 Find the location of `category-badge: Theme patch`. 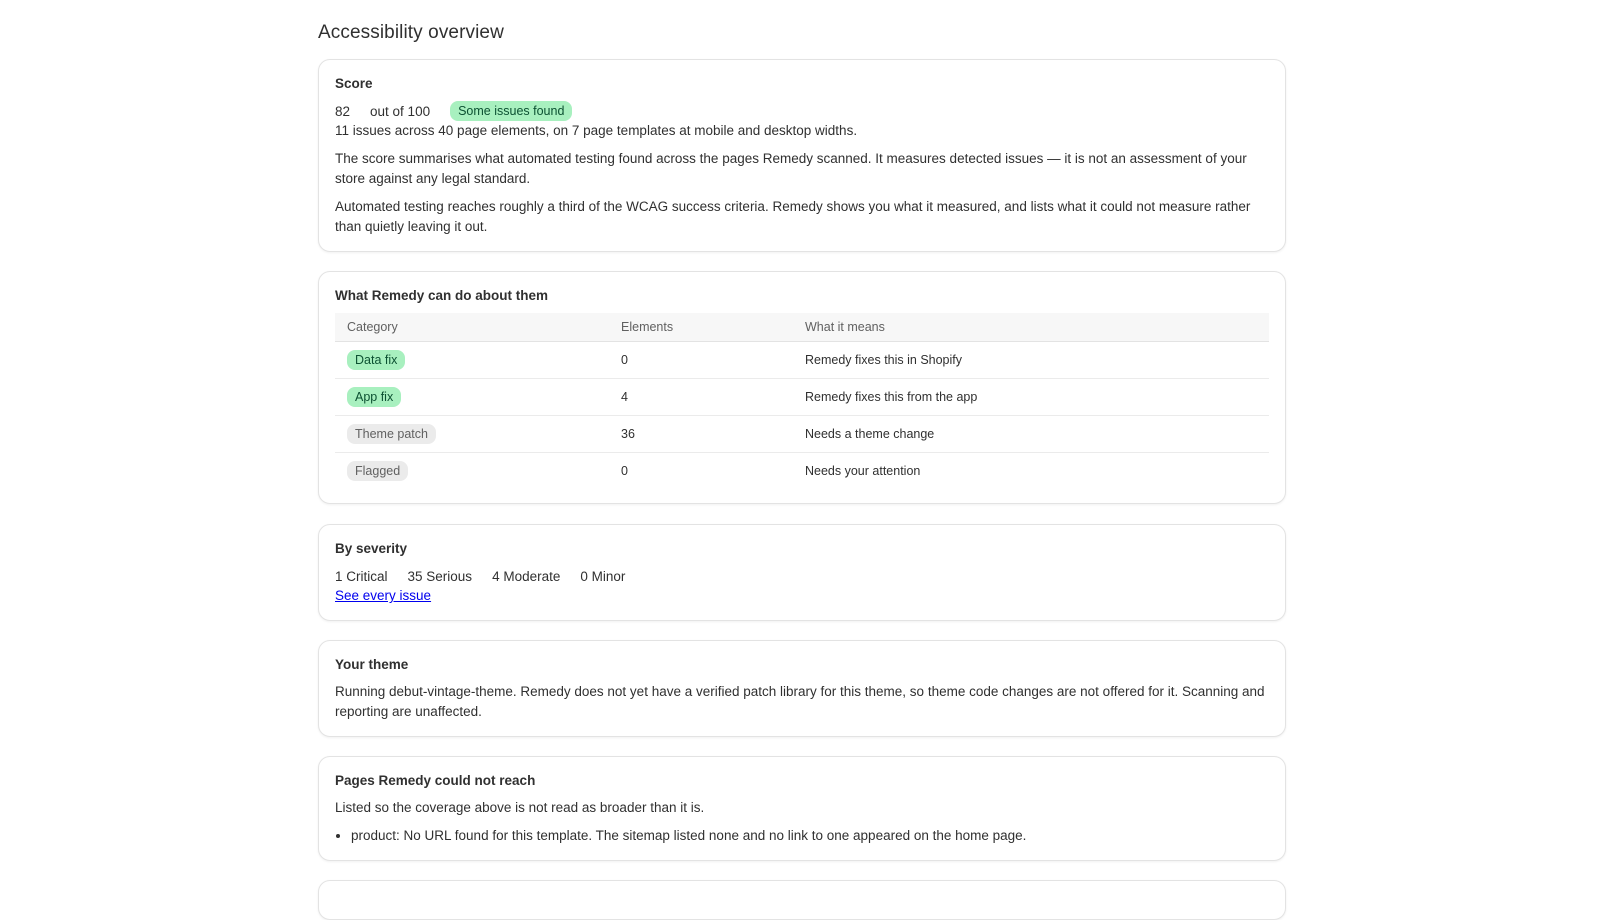

category-badge: Theme patch is located at coordinates (391, 434).